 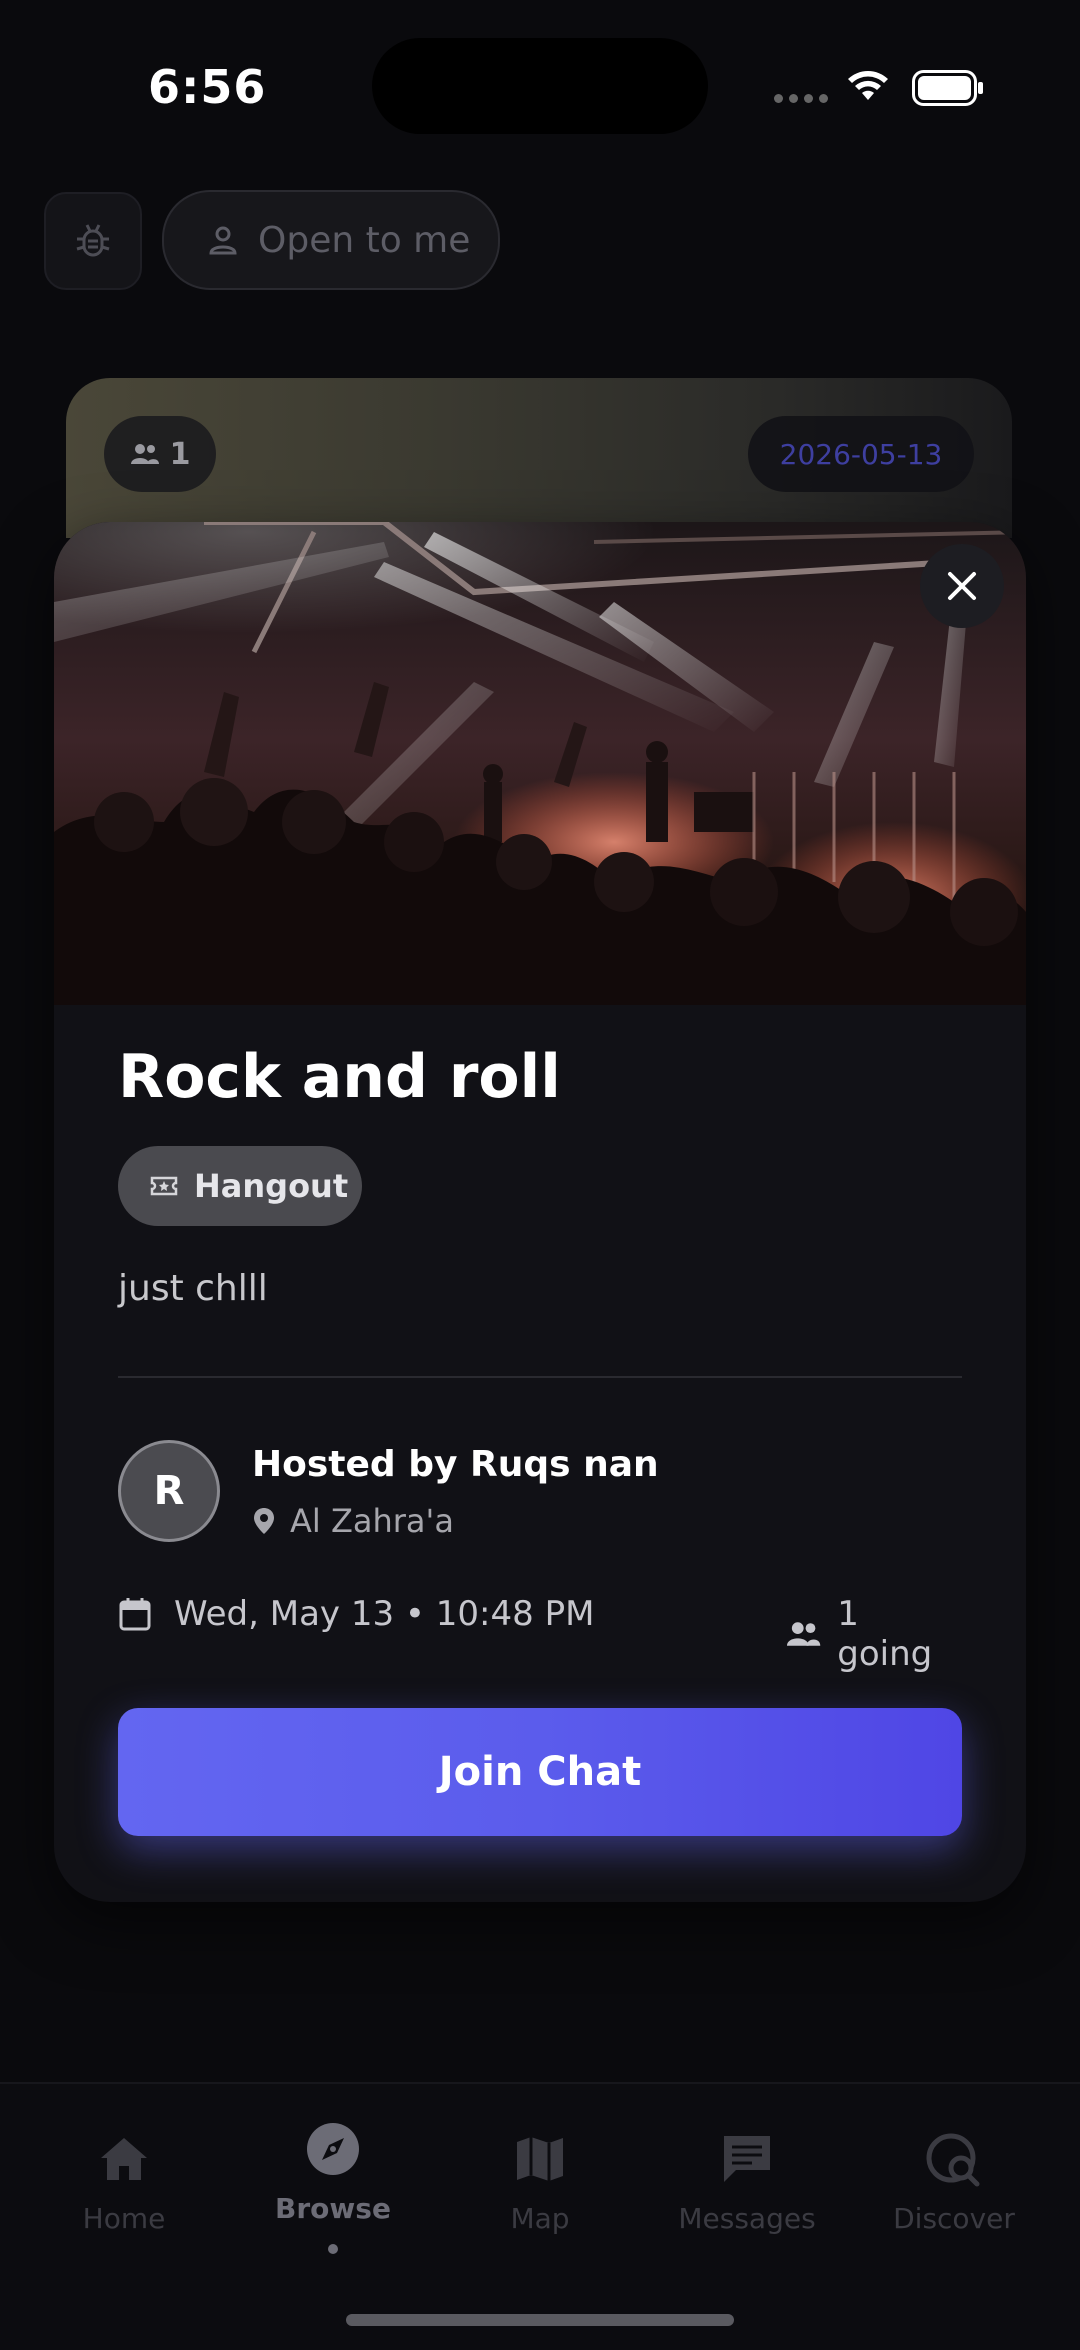 What do you see at coordinates (540, 2218) in the screenshot?
I see `tab-map-label: Map` at bounding box center [540, 2218].